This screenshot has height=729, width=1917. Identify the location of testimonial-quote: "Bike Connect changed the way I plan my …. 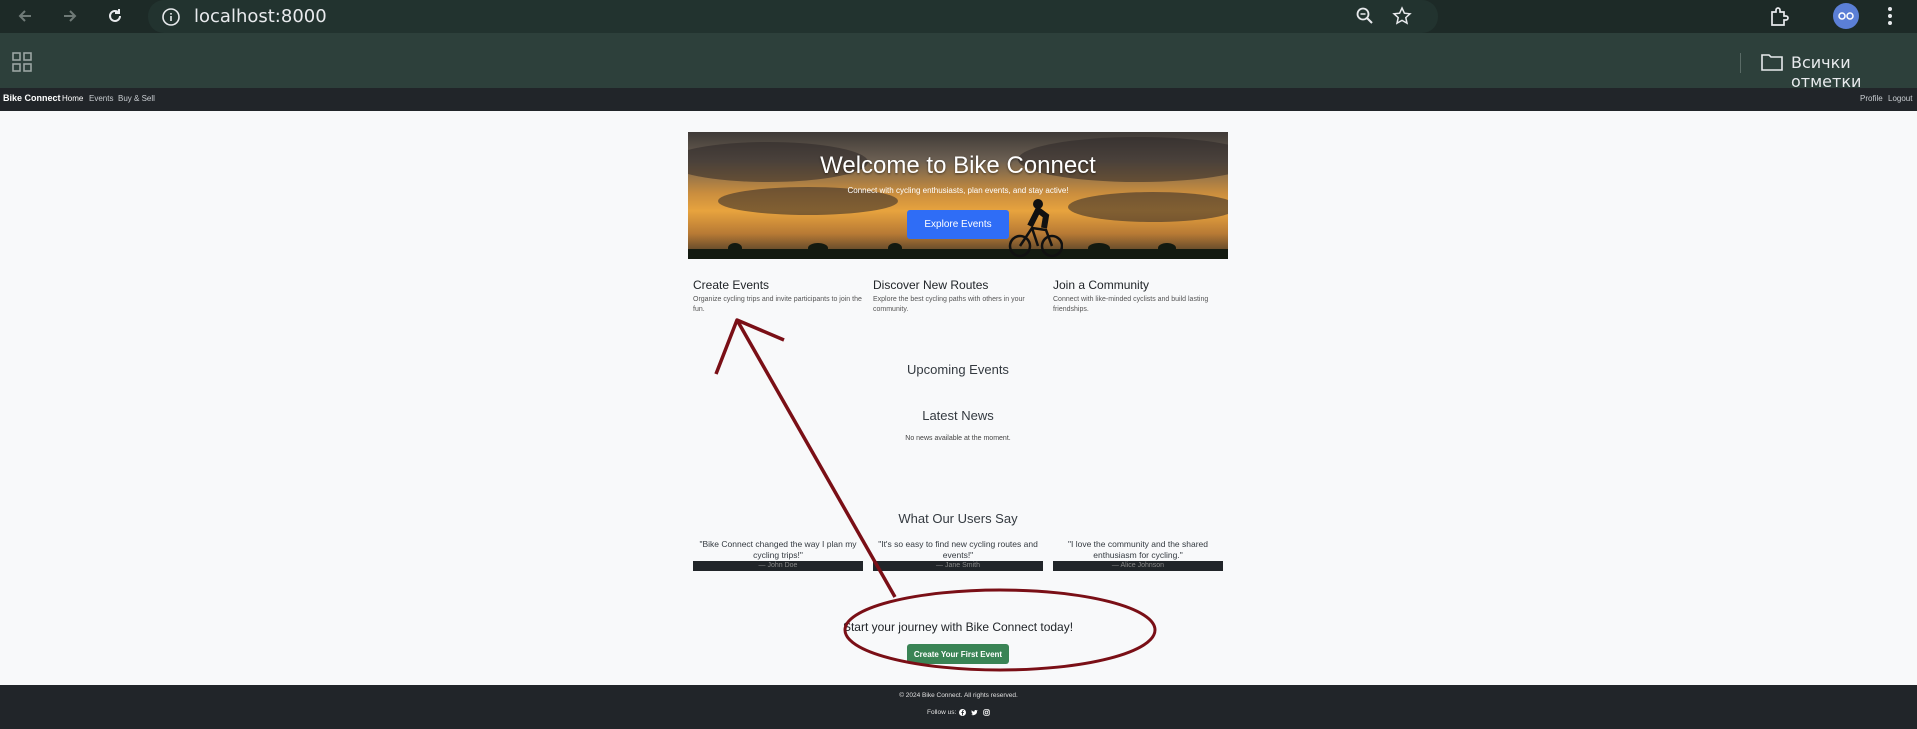
(778, 549).